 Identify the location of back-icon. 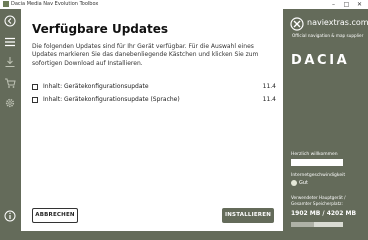
(10, 21).